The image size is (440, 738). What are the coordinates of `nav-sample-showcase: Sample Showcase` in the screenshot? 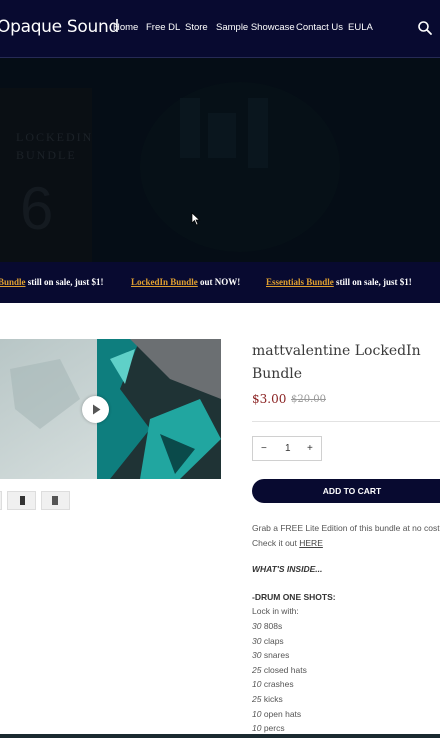 It's located at (255, 27).